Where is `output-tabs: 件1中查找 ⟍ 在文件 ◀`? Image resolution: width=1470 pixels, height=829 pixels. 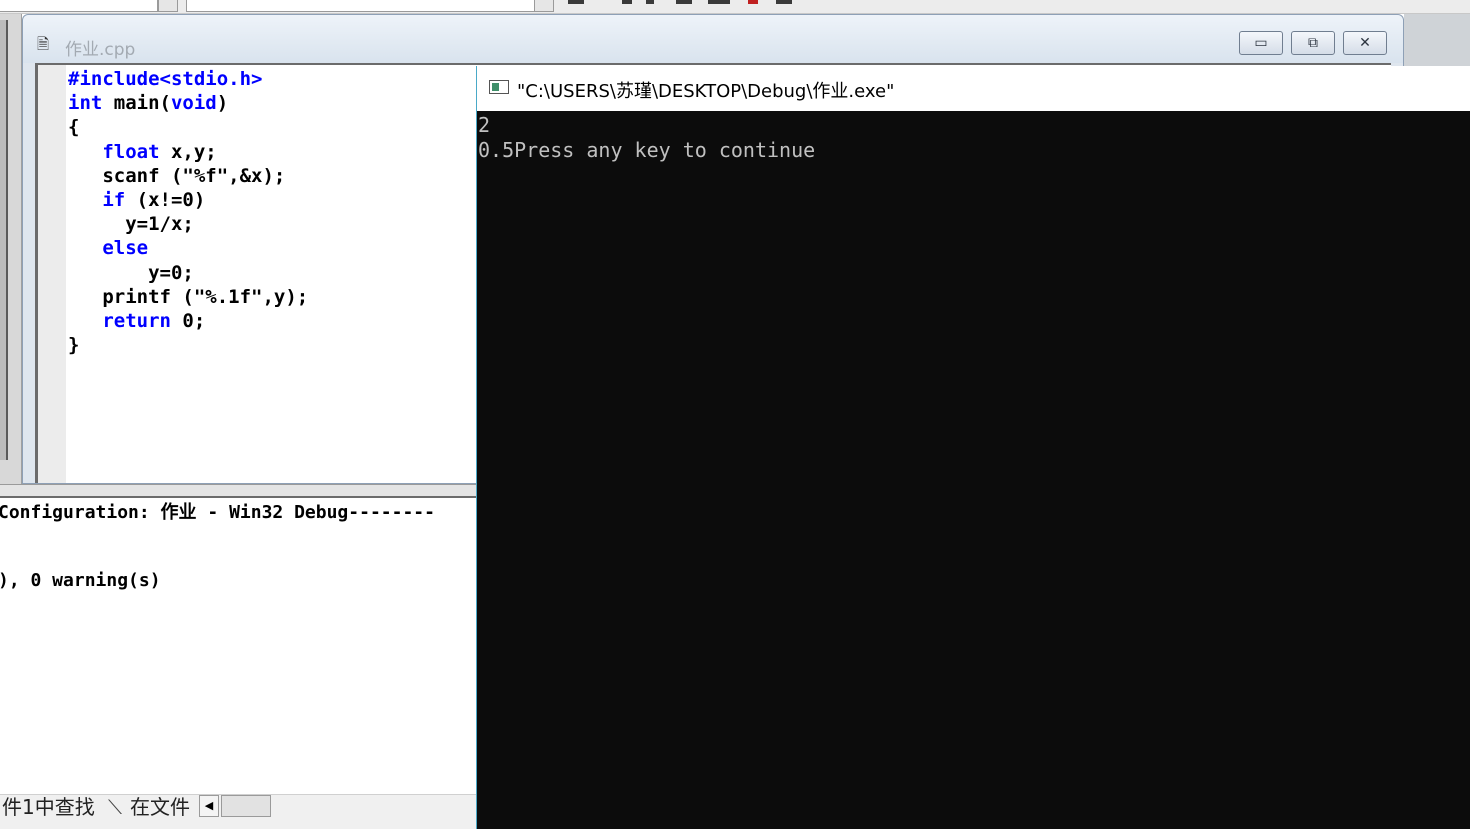 output-tabs: 件1中查找 ⟍ 在文件 ◀ is located at coordinates (239, 811).